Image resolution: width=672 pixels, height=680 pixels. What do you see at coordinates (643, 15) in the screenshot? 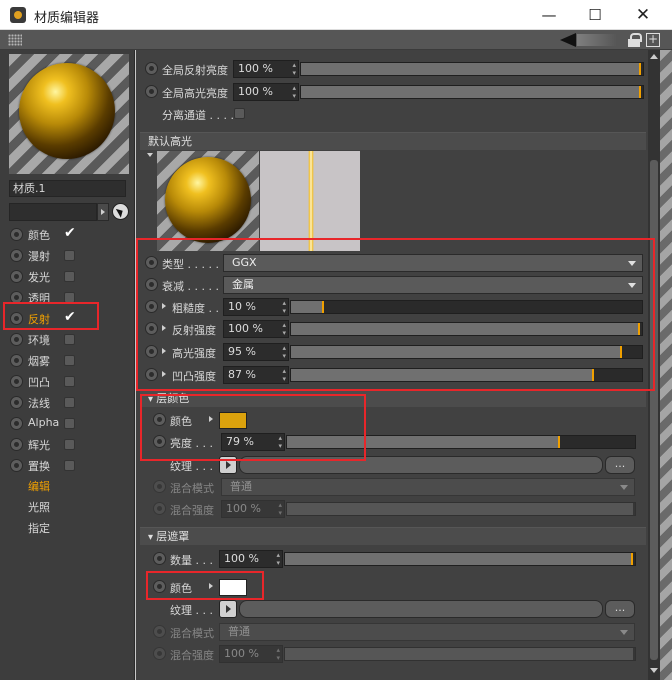
I see `close-button: ✕` at bounding box center [643, 15].